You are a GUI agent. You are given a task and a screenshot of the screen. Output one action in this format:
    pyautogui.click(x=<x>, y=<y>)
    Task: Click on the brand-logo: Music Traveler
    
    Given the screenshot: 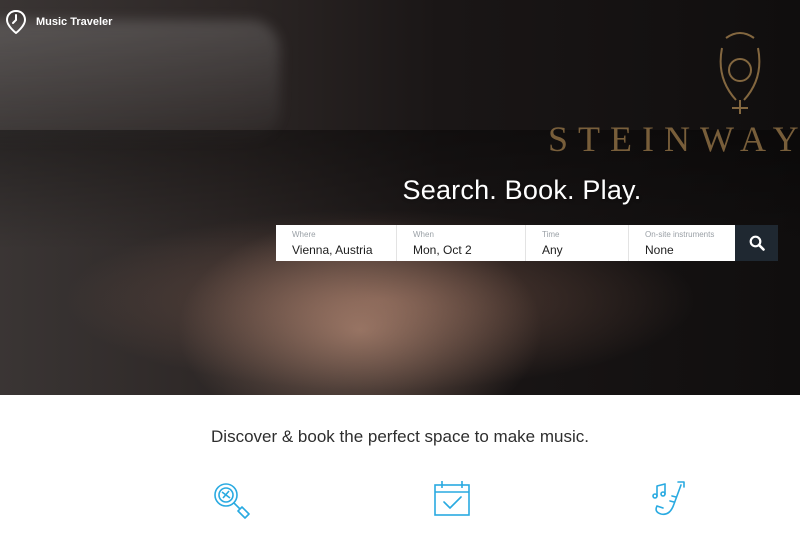 What is the action you would take?
    pyautogui.click(x=59, y=22)
    